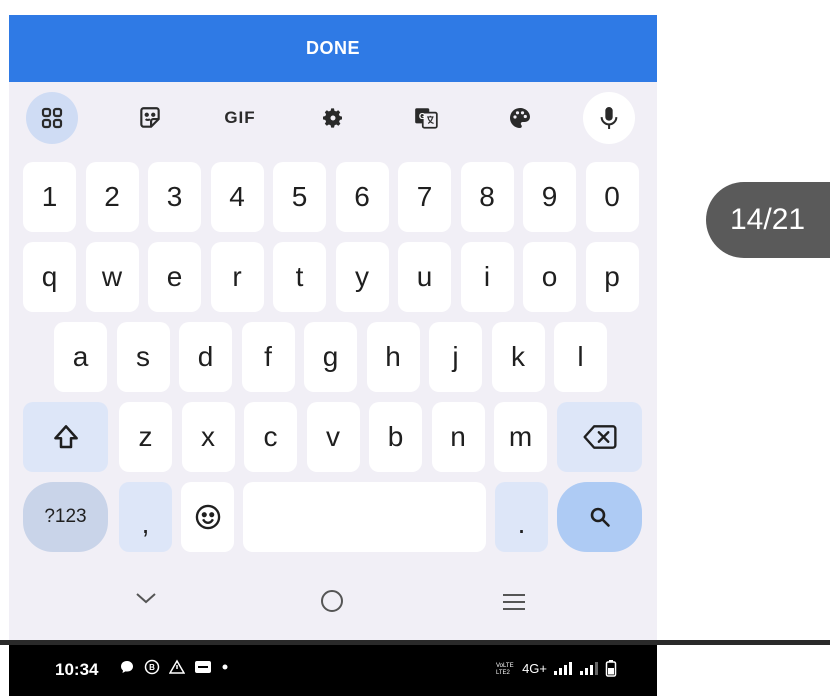 The width and height of the screenshot is (830, 696). Describe the element at coordinates (268, 357) in the screenshot. I see `letter-key-f: f` at that location.